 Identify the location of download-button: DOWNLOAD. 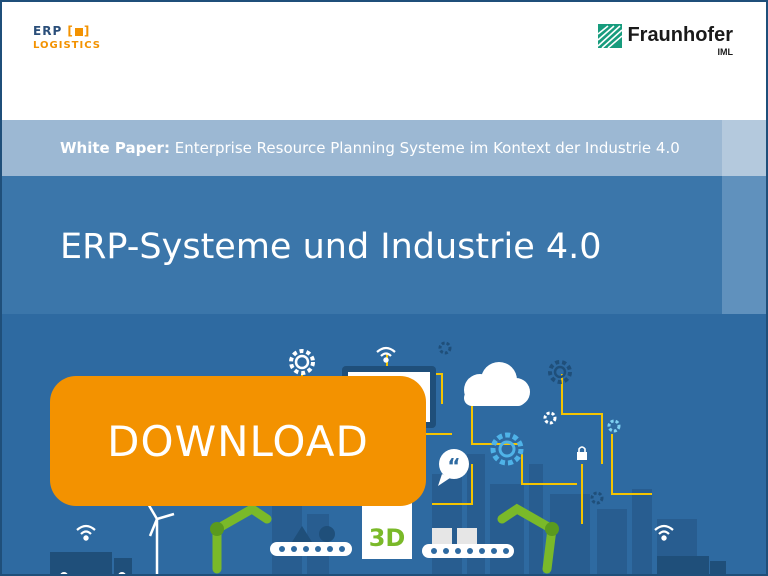
(238, 441).